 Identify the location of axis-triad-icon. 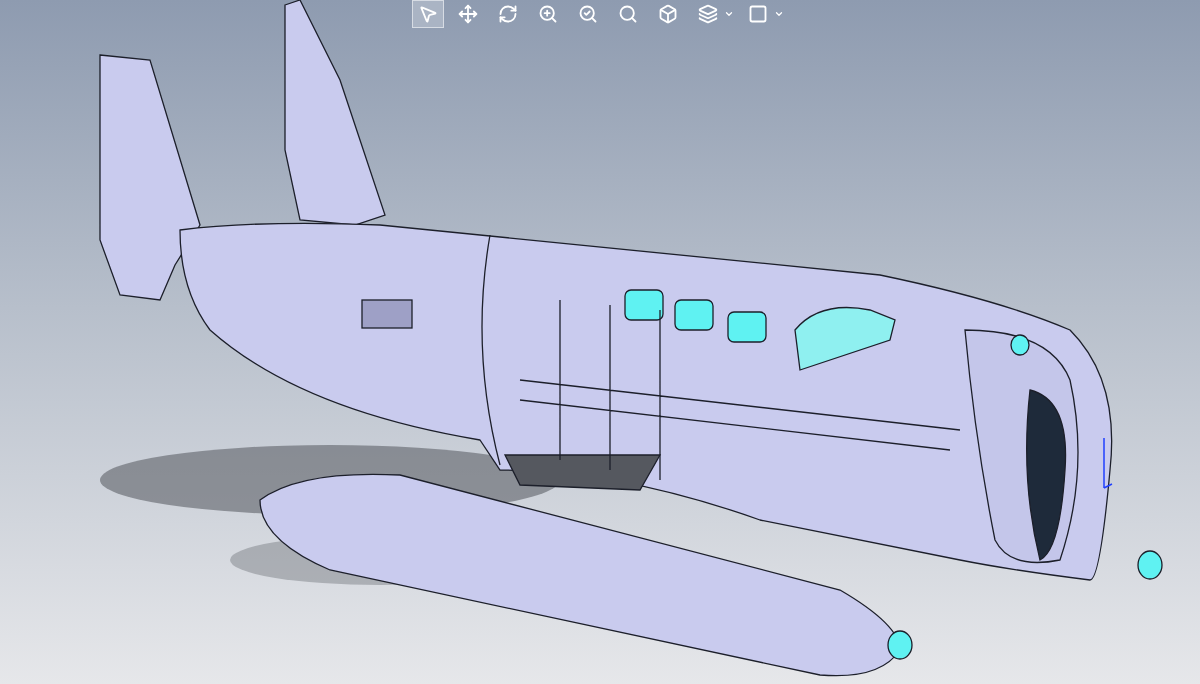
(1108, 463).